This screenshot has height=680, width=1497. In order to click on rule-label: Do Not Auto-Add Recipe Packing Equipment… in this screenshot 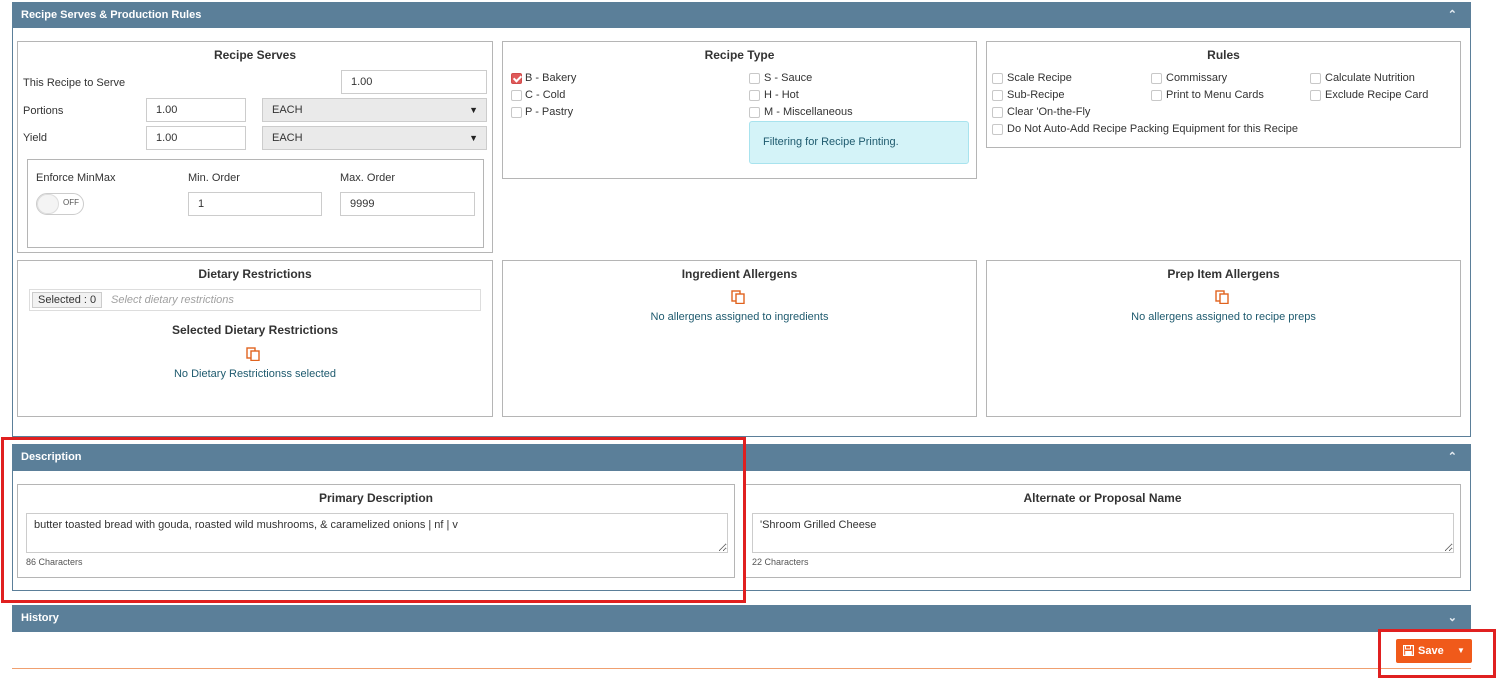, I will do `click(1152, 129)`.